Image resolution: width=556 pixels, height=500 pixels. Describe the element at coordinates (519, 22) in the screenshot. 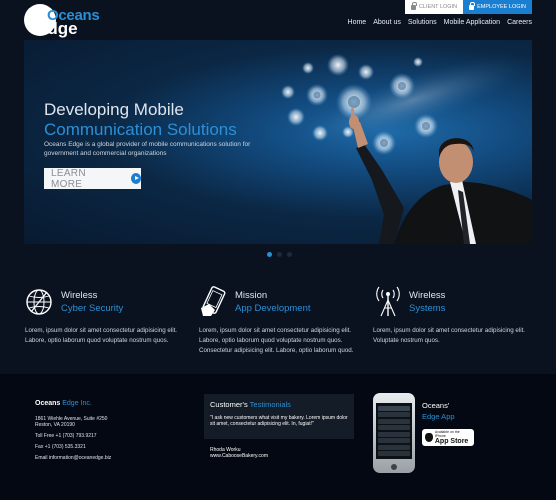

I see `nav-item-careers: Careers` at that location.